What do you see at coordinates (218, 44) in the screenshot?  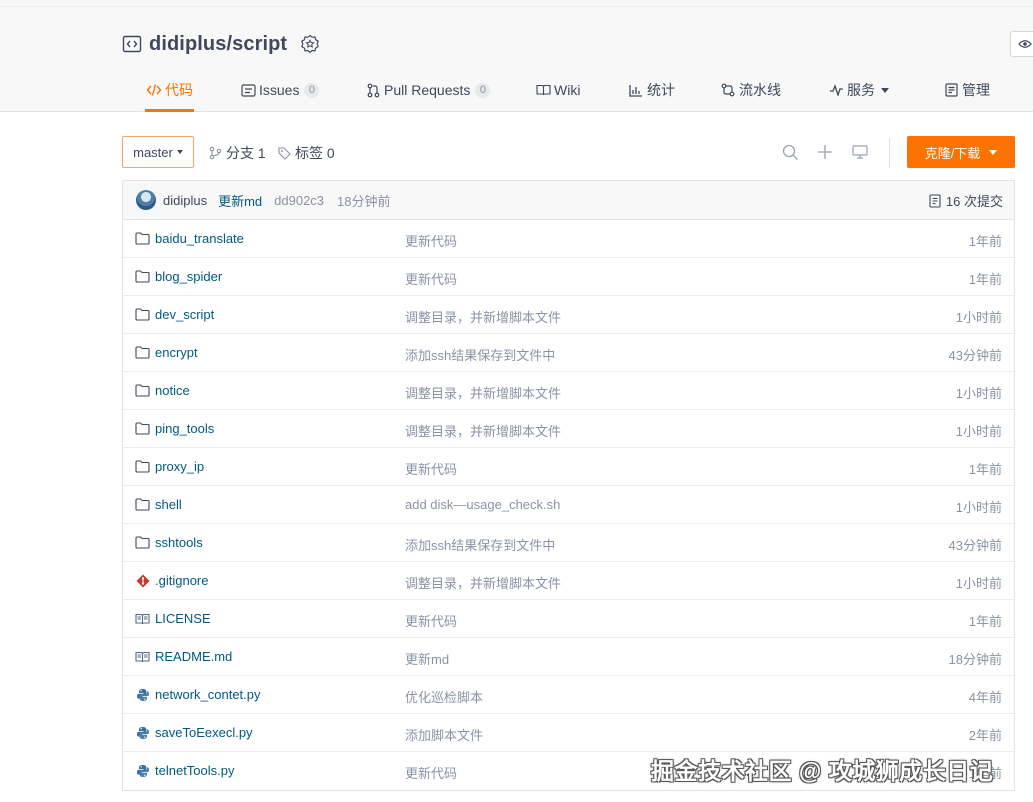 I see `repo-name: didiplus/script` at bounding box center [218, 44].